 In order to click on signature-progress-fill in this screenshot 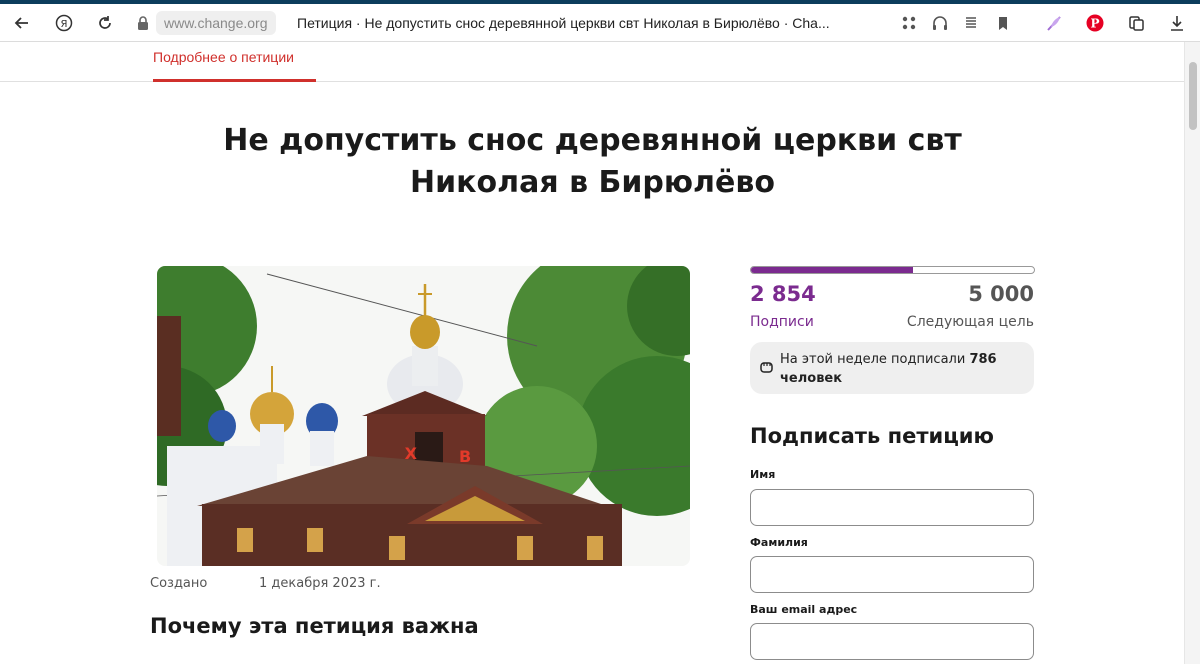, I will do `click(832, 270)`.